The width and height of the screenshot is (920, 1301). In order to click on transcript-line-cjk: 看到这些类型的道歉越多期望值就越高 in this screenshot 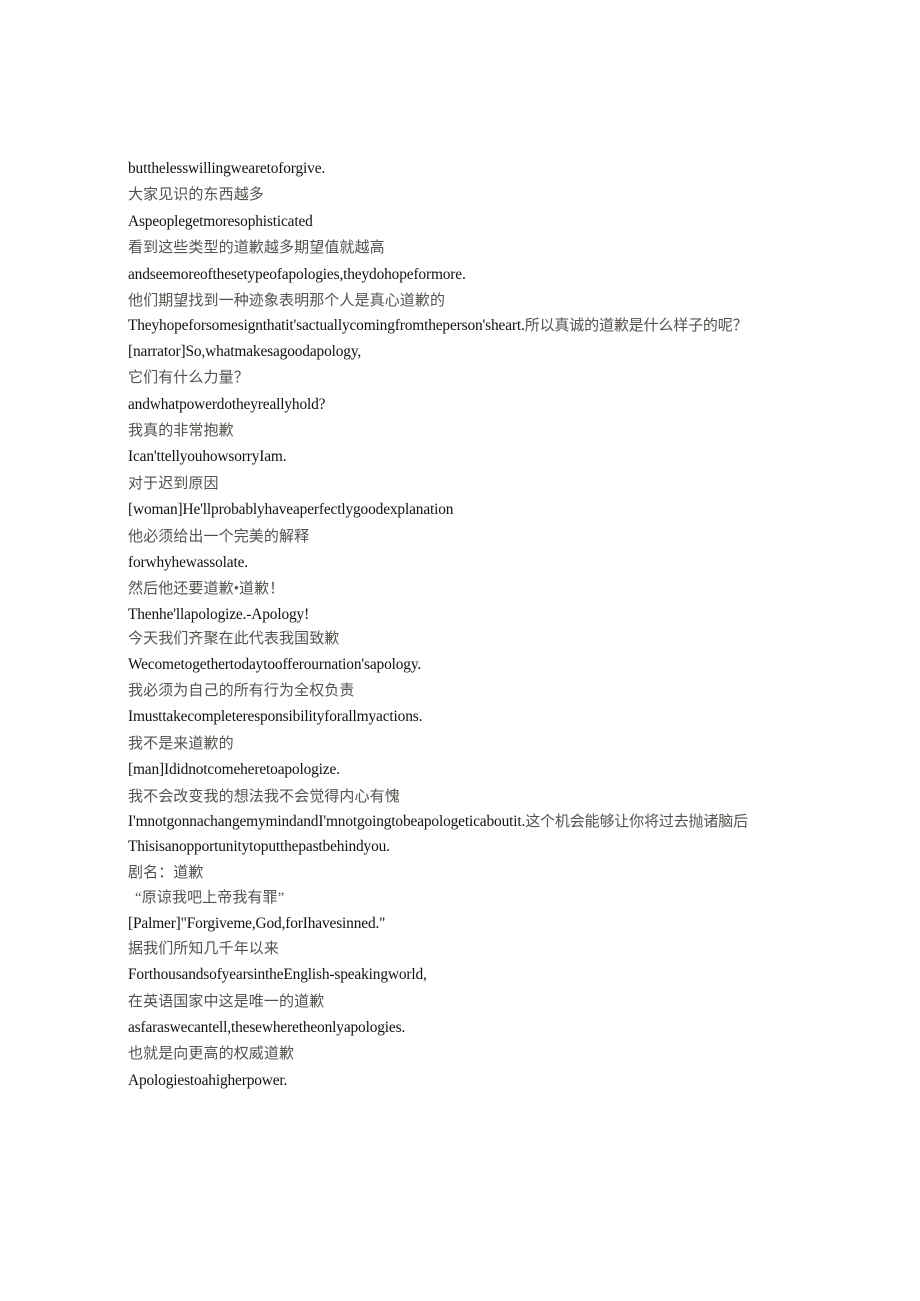, I will do `click(256, 248)`.